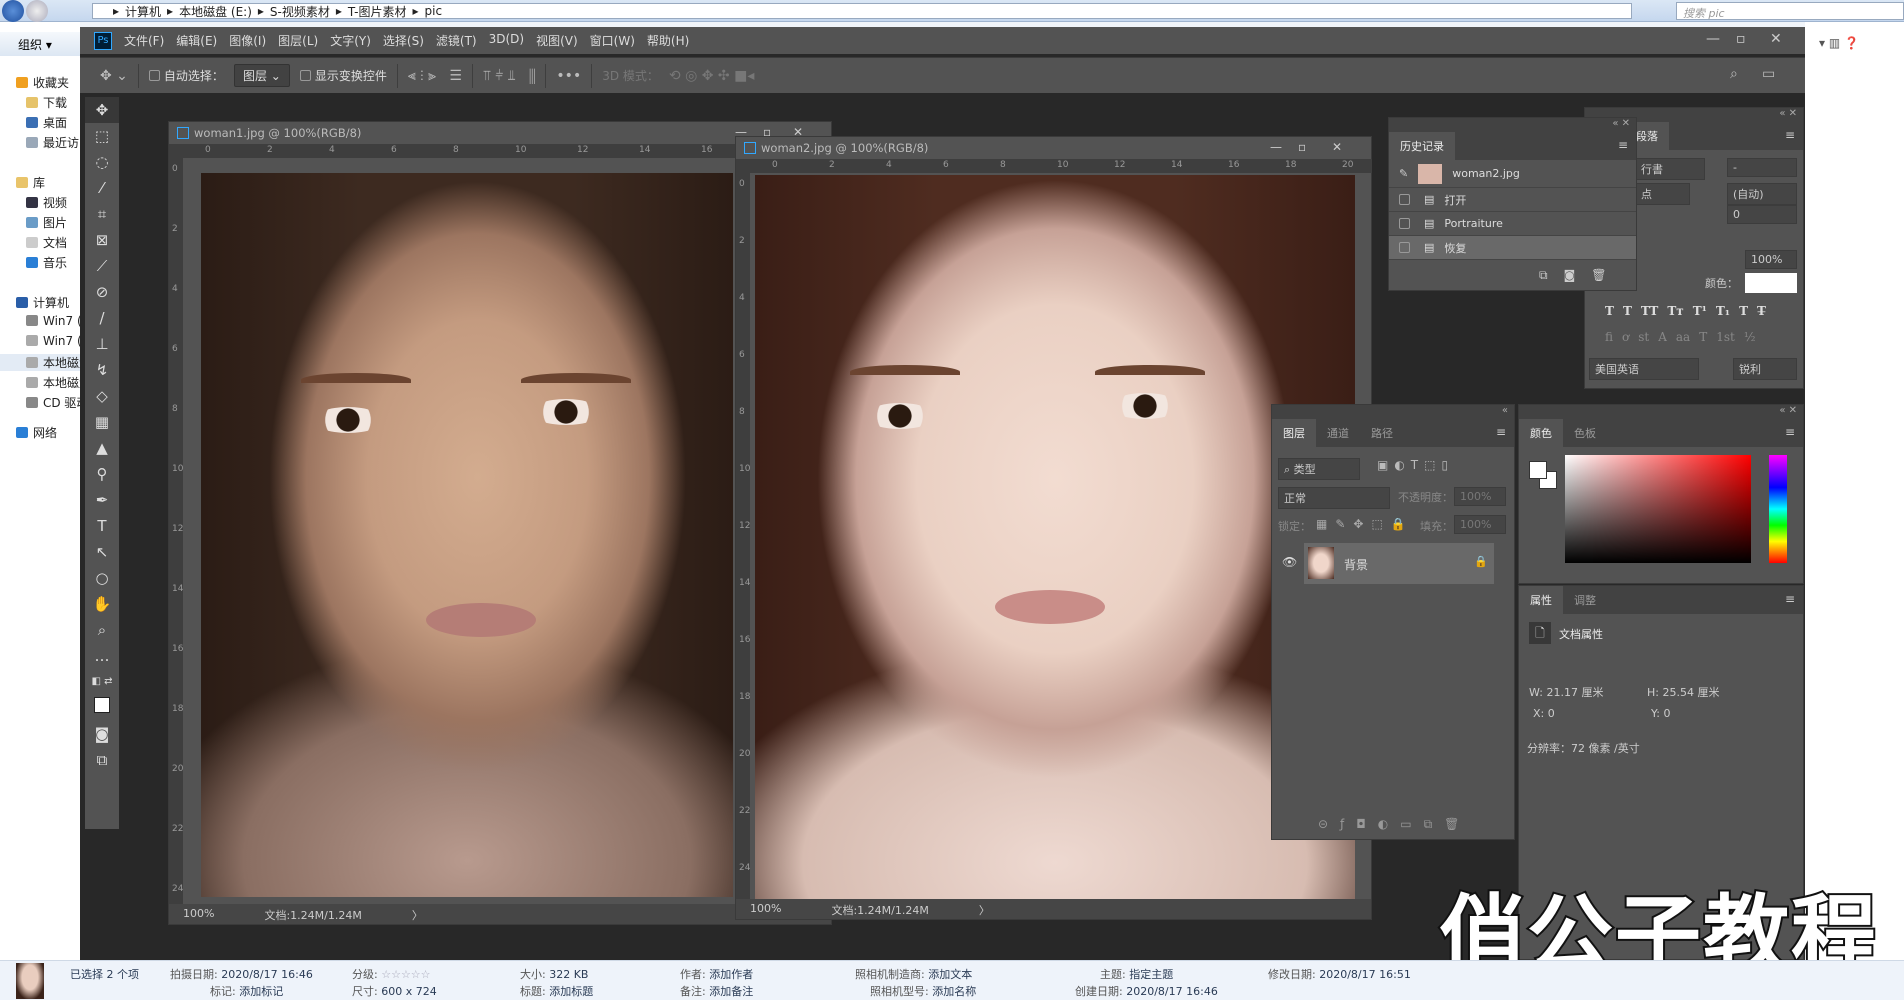 The width and height of the screenshot is (1904, 1000). I want to click on panel-tab: 路径, so click(1382, 433).